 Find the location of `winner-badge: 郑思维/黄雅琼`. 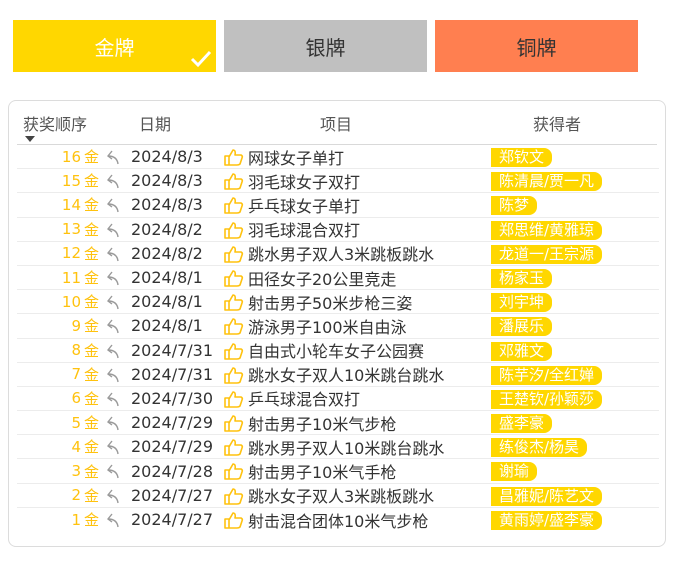

winner-badge: 郑思维/黄雅琼 is located at coordinates (547, 230).